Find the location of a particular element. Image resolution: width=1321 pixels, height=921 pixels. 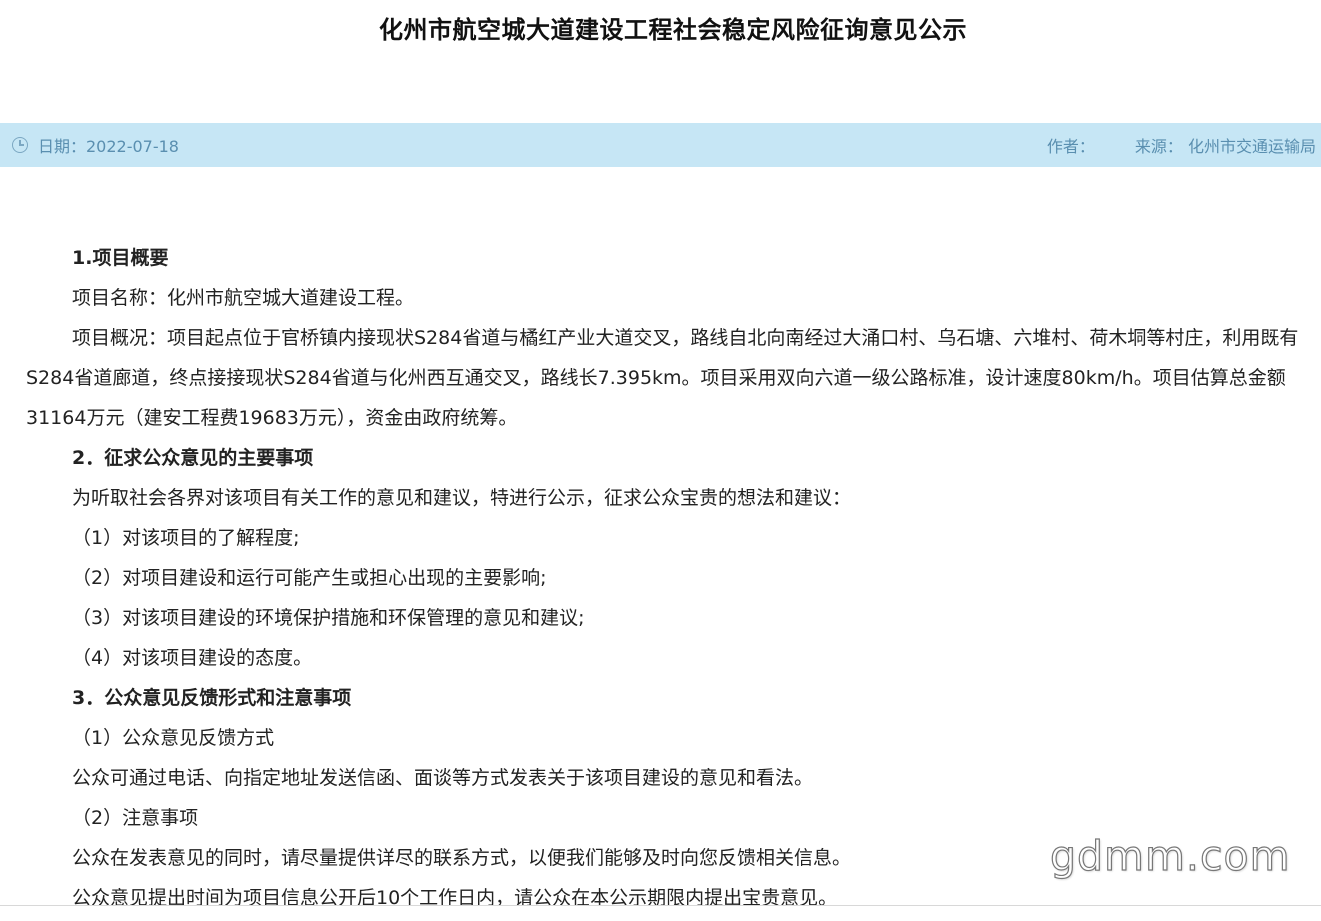

section-heading: 1.项目概要 is located at coordinates (120, 258).